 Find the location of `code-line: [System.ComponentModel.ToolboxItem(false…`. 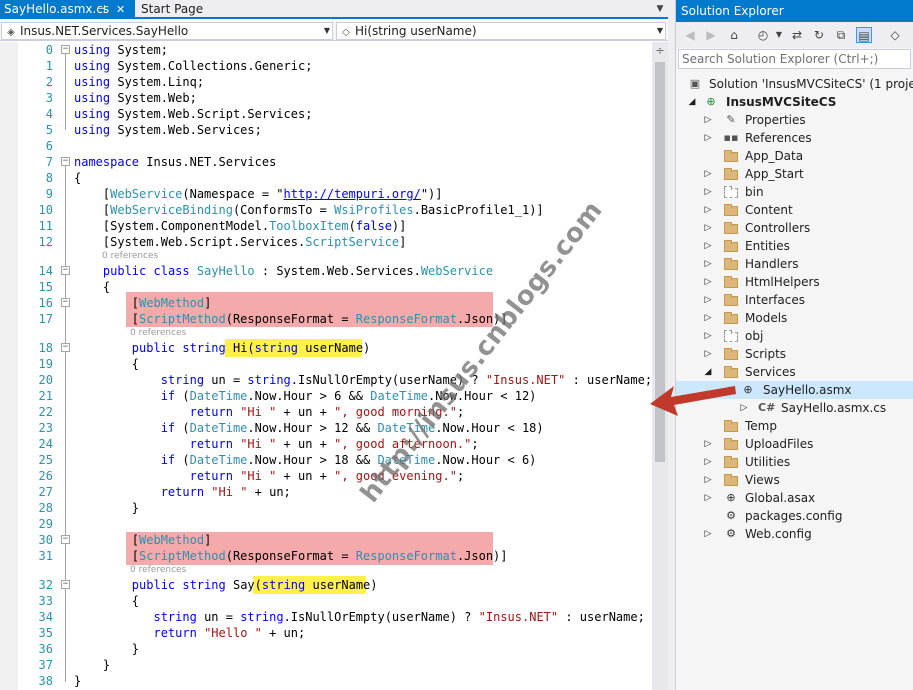

code-line: [System.ComponentModel.ToolboxItem(false… is located at coordinates (240, 226).